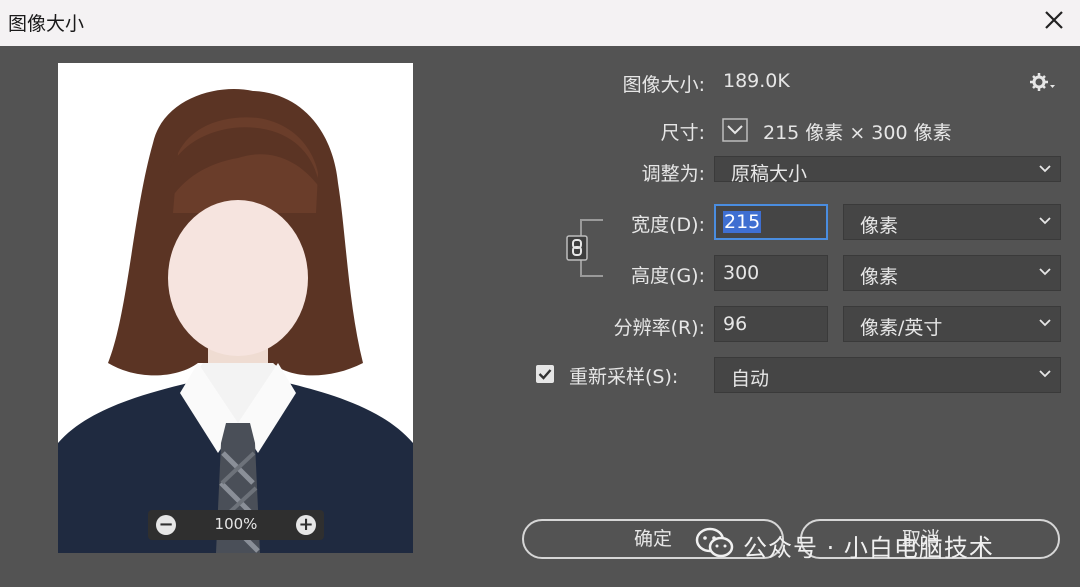  I want to click on resolution-value: 96, so click(735, 324).